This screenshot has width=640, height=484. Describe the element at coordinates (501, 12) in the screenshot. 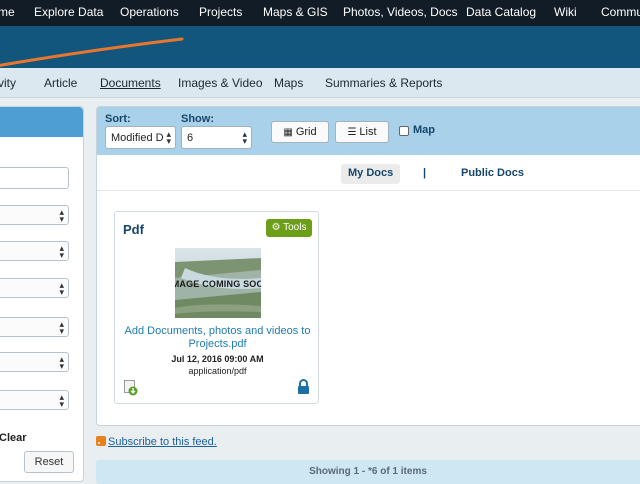

I see `nav-item-data-catalog: Data Catalog` at that location.